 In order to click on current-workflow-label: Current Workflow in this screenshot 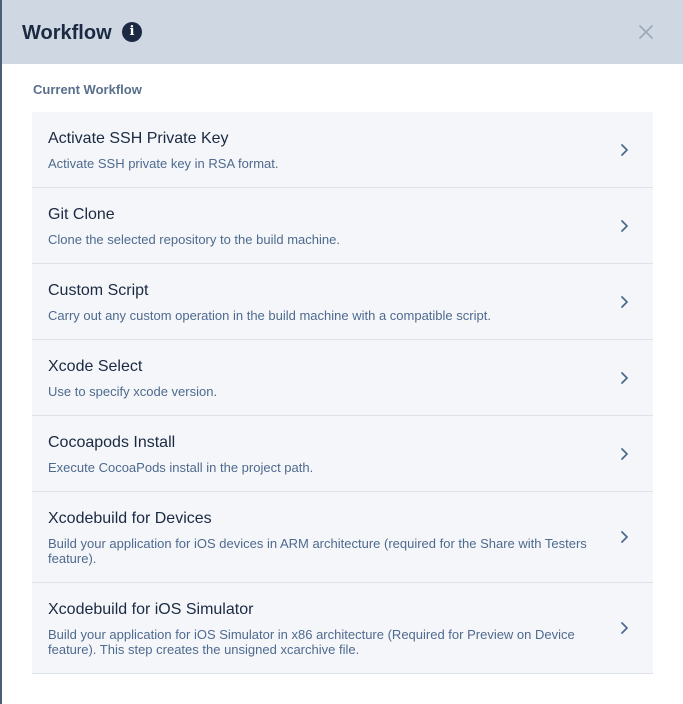, I will do `click(87, 89)`.